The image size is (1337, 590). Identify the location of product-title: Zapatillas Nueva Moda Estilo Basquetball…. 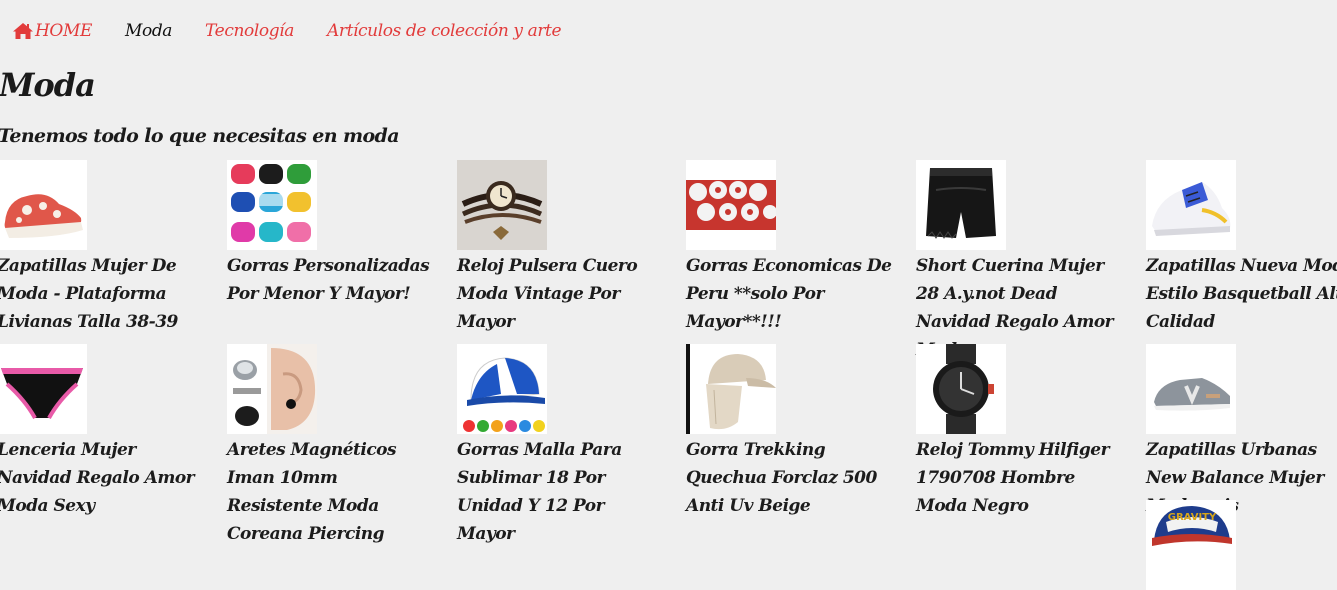
(1241, 294).